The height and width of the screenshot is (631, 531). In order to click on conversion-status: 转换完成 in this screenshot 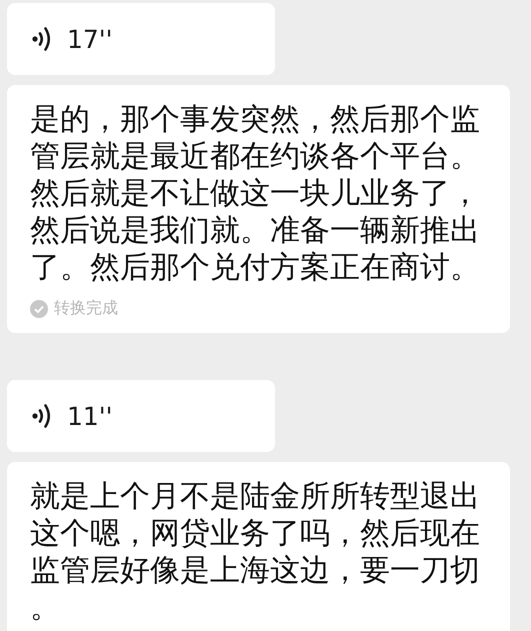, I will do `click(86, 308)`.